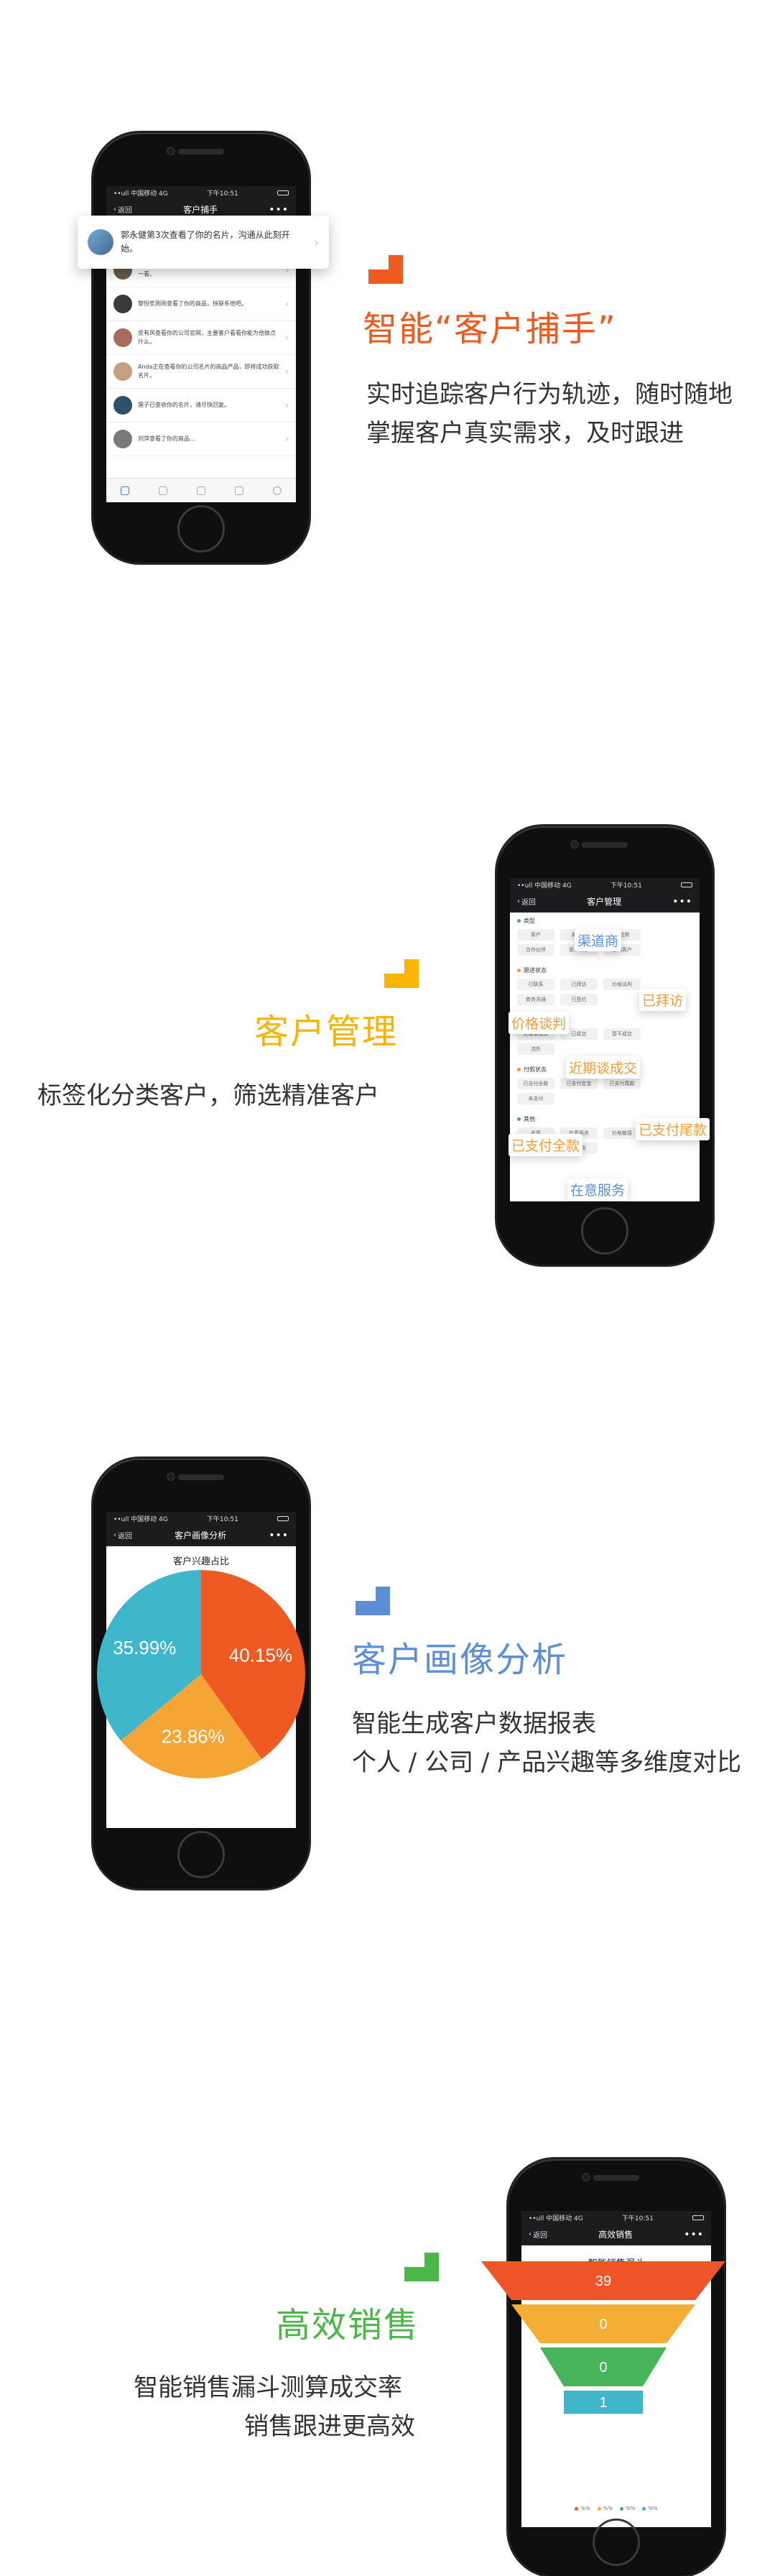  What do you see at coordinates (579, 984) in the screenshot?
I see `tag-chip: 已拜访` at bounding box center [579, 984].